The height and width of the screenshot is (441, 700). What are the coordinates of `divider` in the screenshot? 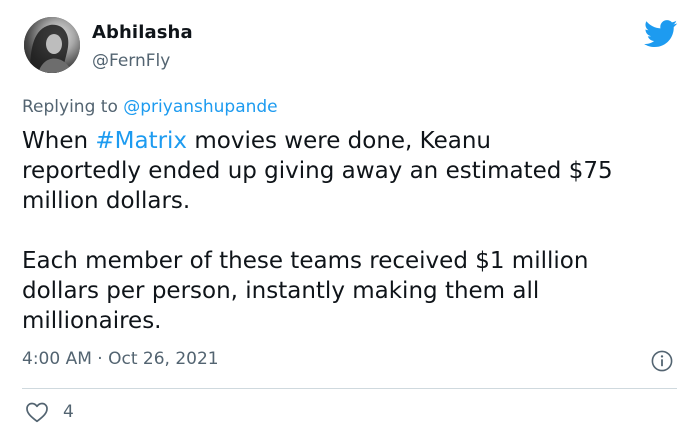 It's located at (349, 388).